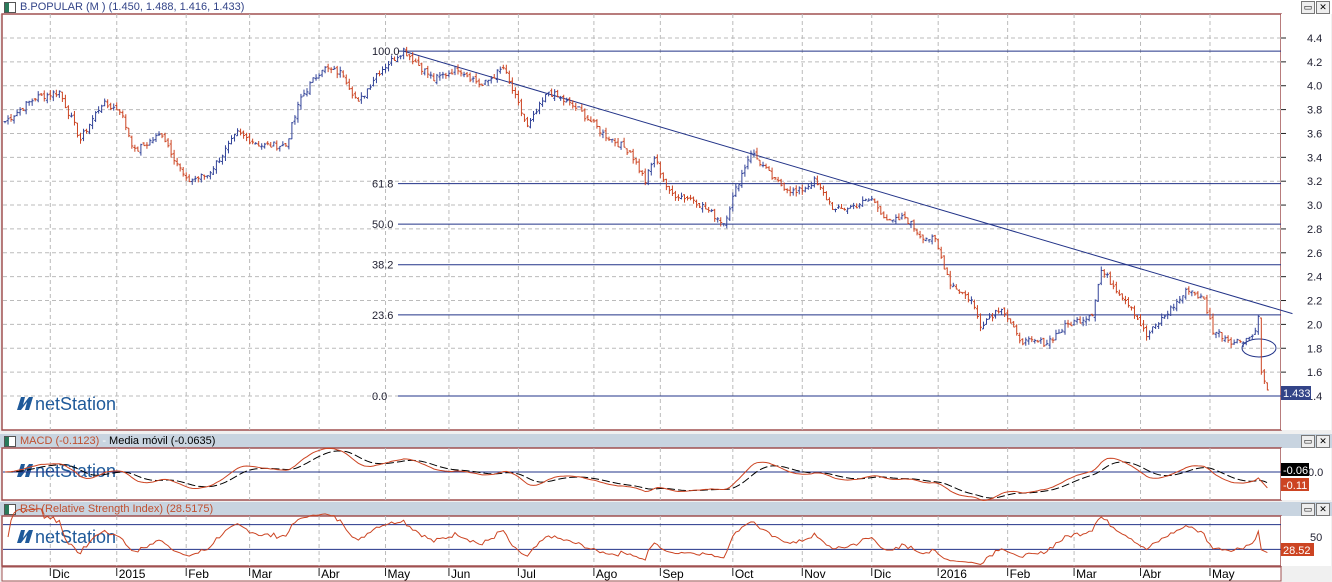 This screenshot has height=582, width=1332. What do you see at coordinates (1314, 63) in the screenshot?
I see `y-tick-label: 4.2` at bounding box center [1314, 63].